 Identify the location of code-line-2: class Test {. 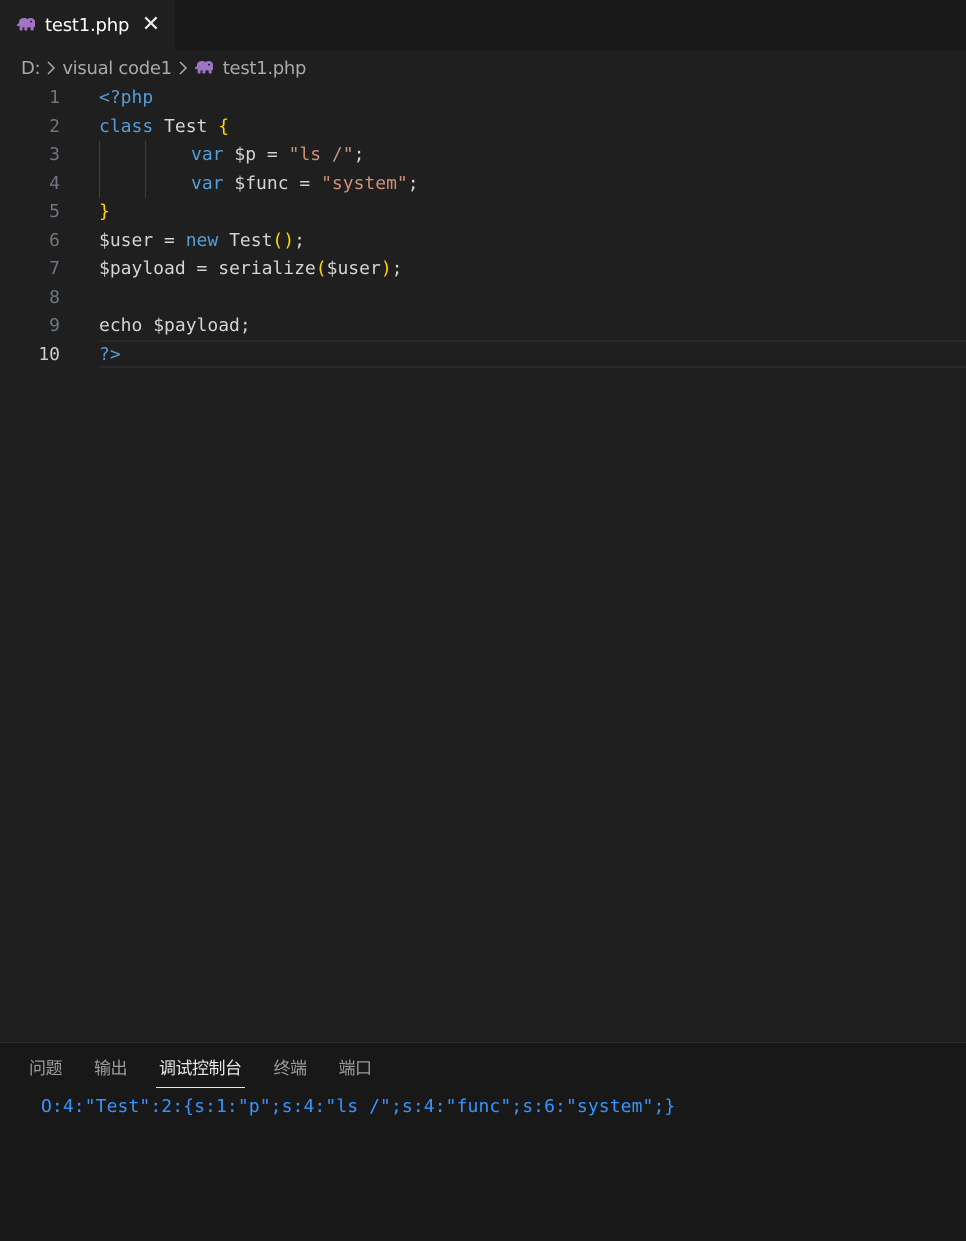
(164, 127).